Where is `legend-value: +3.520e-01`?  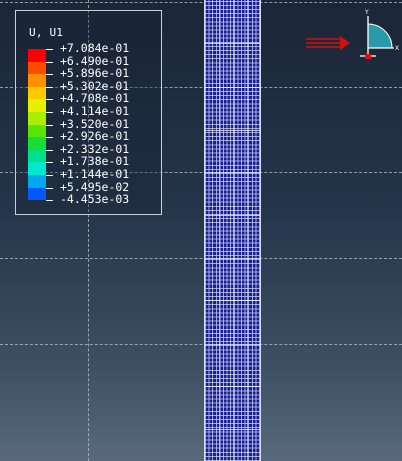 legend-value: +3.520e-01 is located at coordinates (95, 123).